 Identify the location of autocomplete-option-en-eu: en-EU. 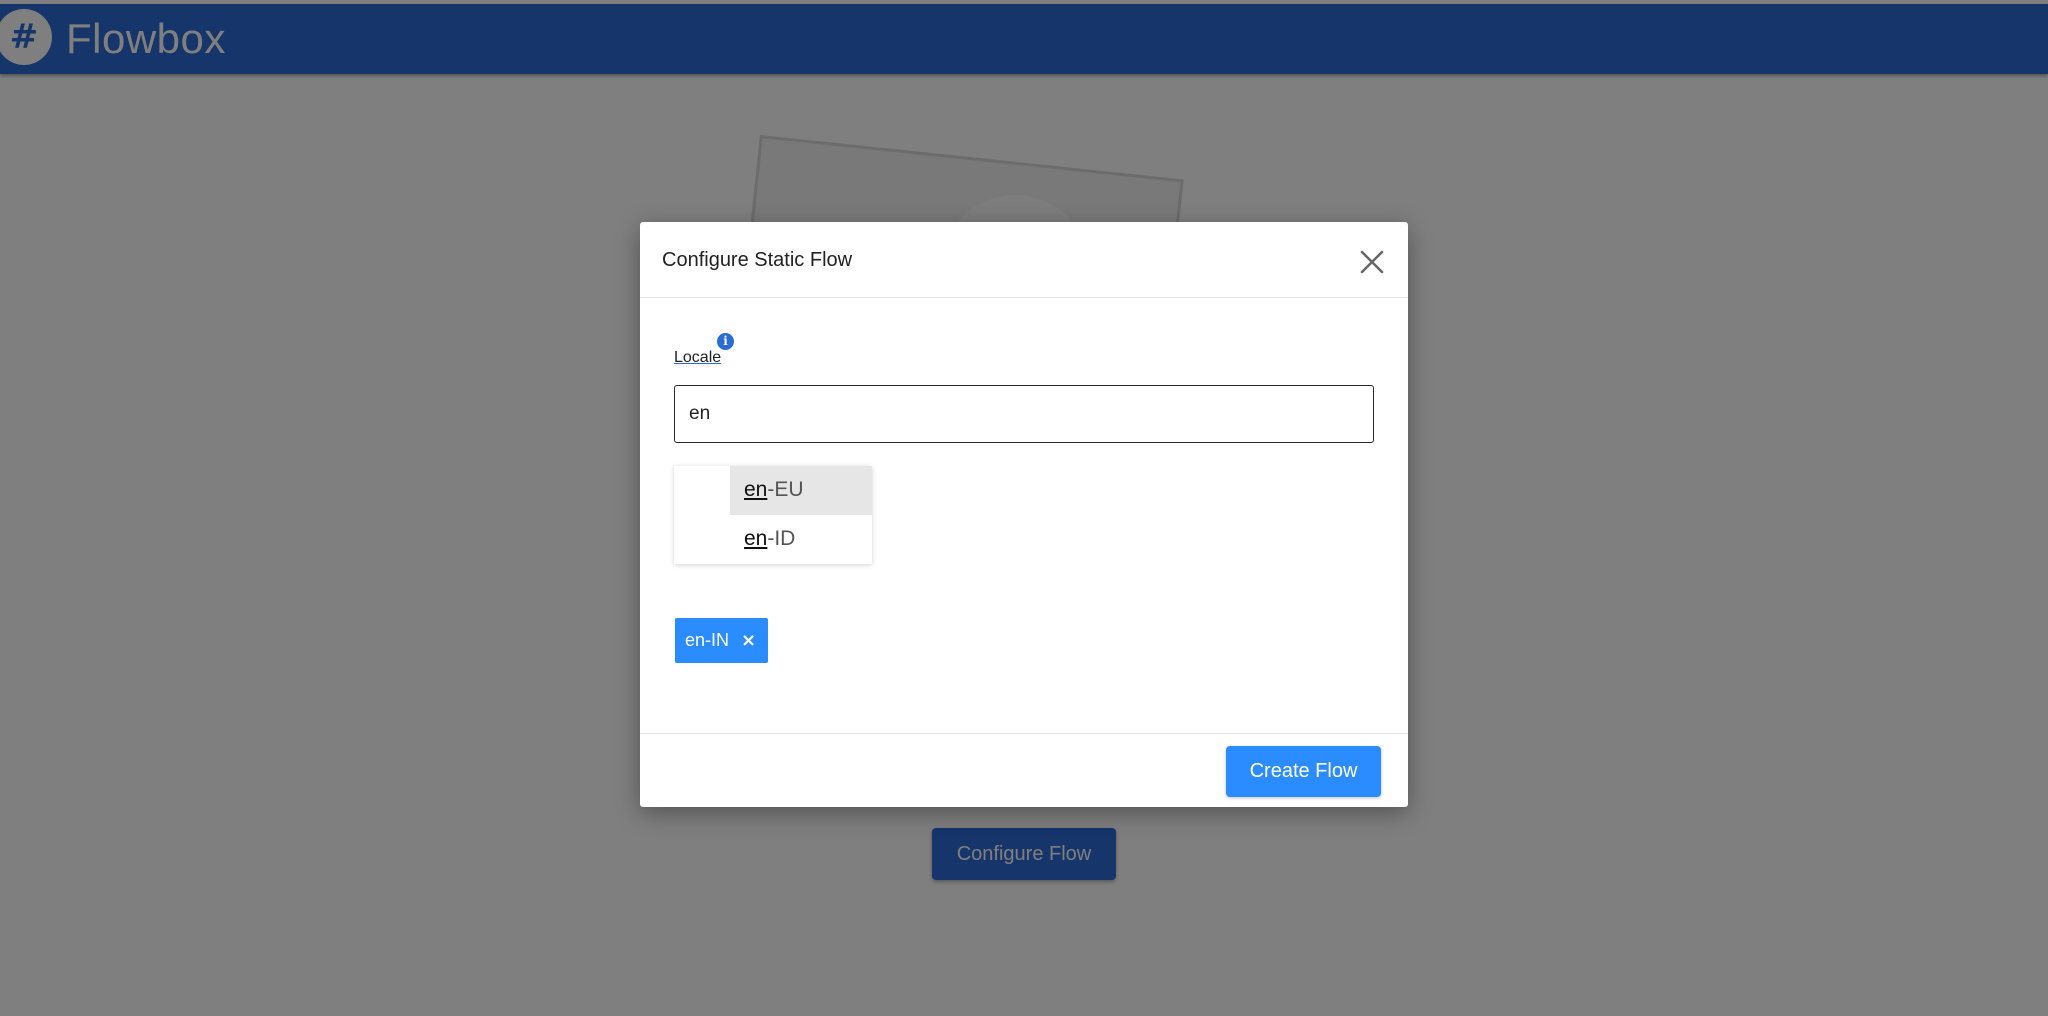
(801, 490).